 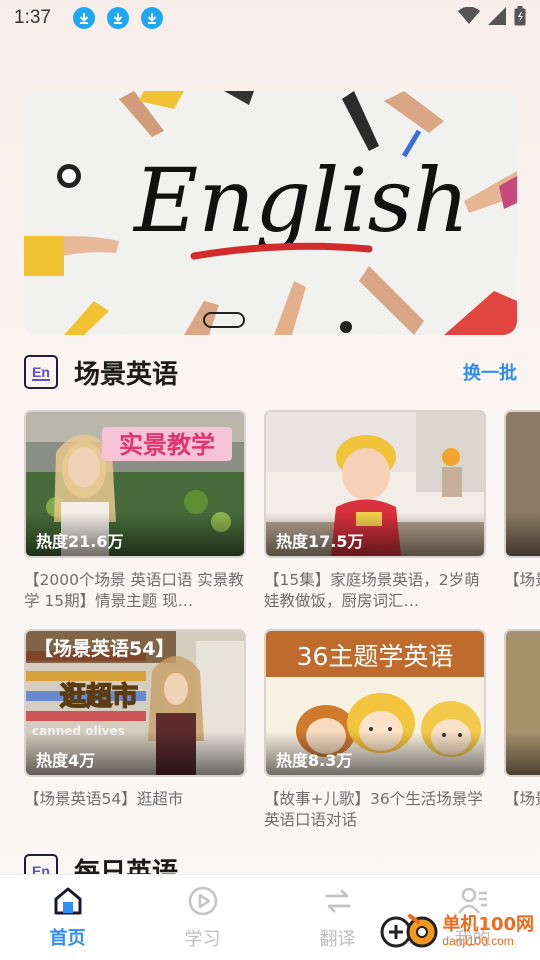 I want to click on watermark-logo-icon, so click(x=409, y=932).